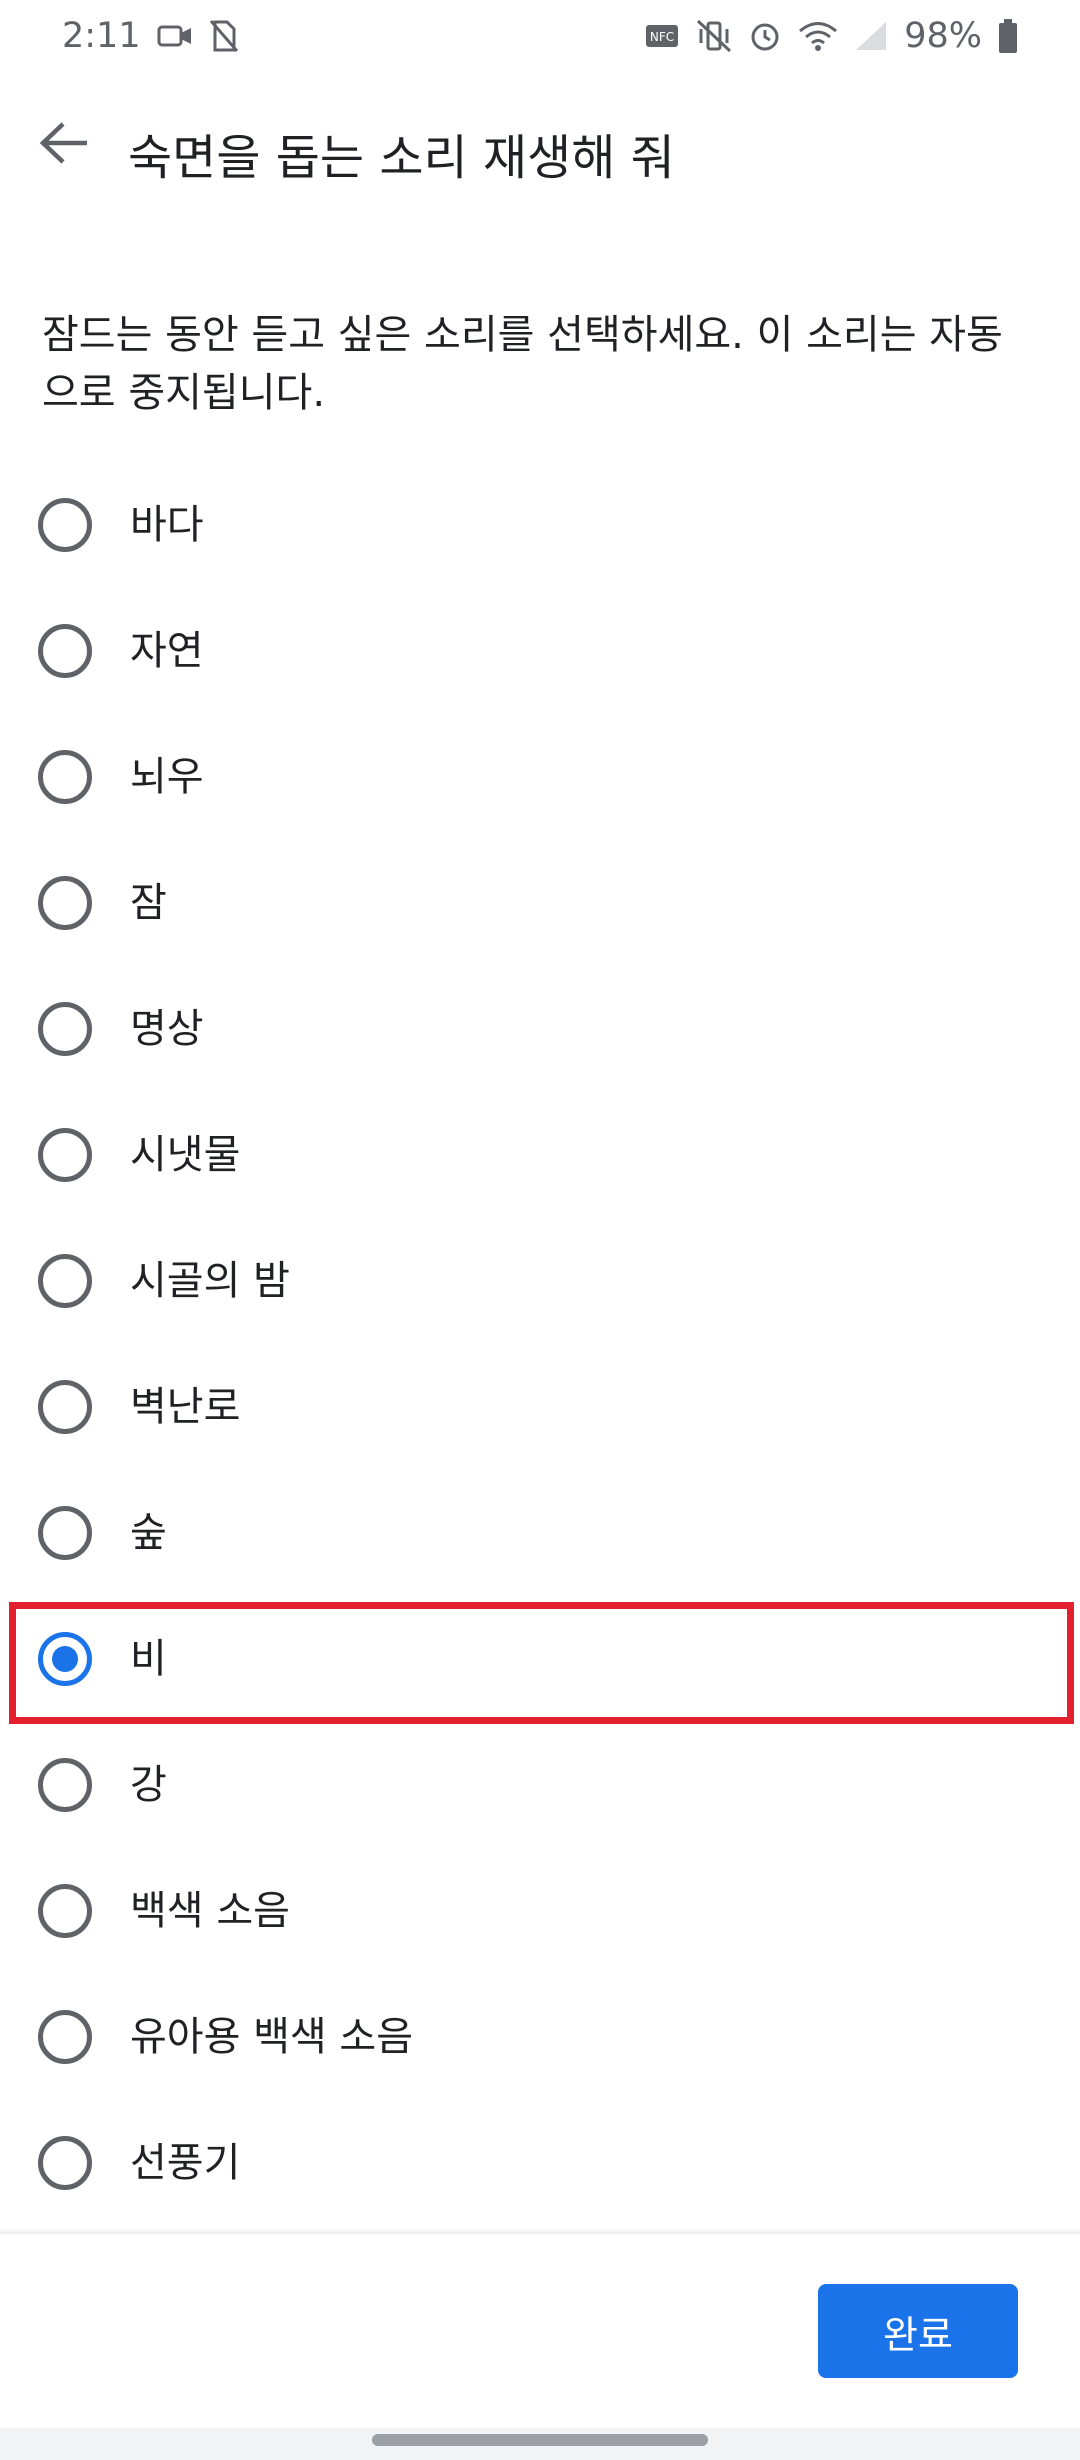 The width and height of the screenshot is (1080, 2460). Describe the element at coordinates (540, 651) in the screenshot. I see `option-nature: 자연` at that location.